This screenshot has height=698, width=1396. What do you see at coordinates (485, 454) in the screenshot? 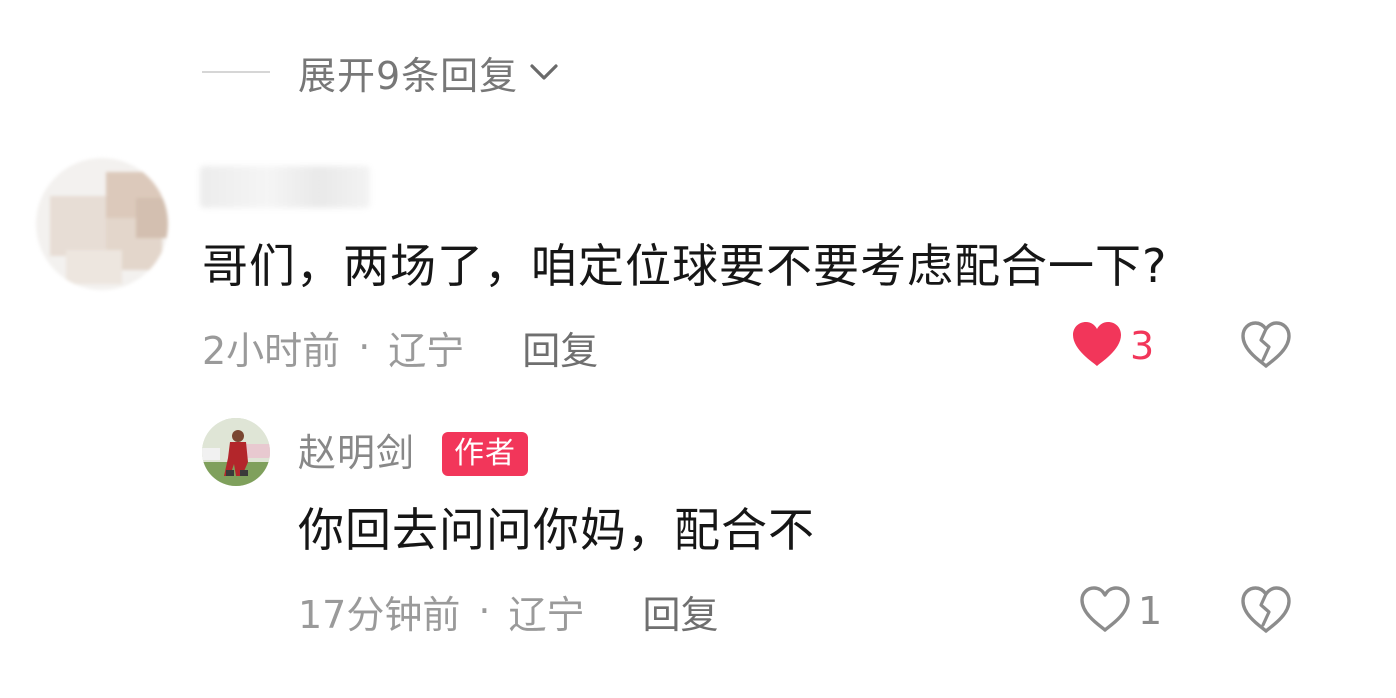
I see `author-badge: 作者` at bounding box center [485, 454].